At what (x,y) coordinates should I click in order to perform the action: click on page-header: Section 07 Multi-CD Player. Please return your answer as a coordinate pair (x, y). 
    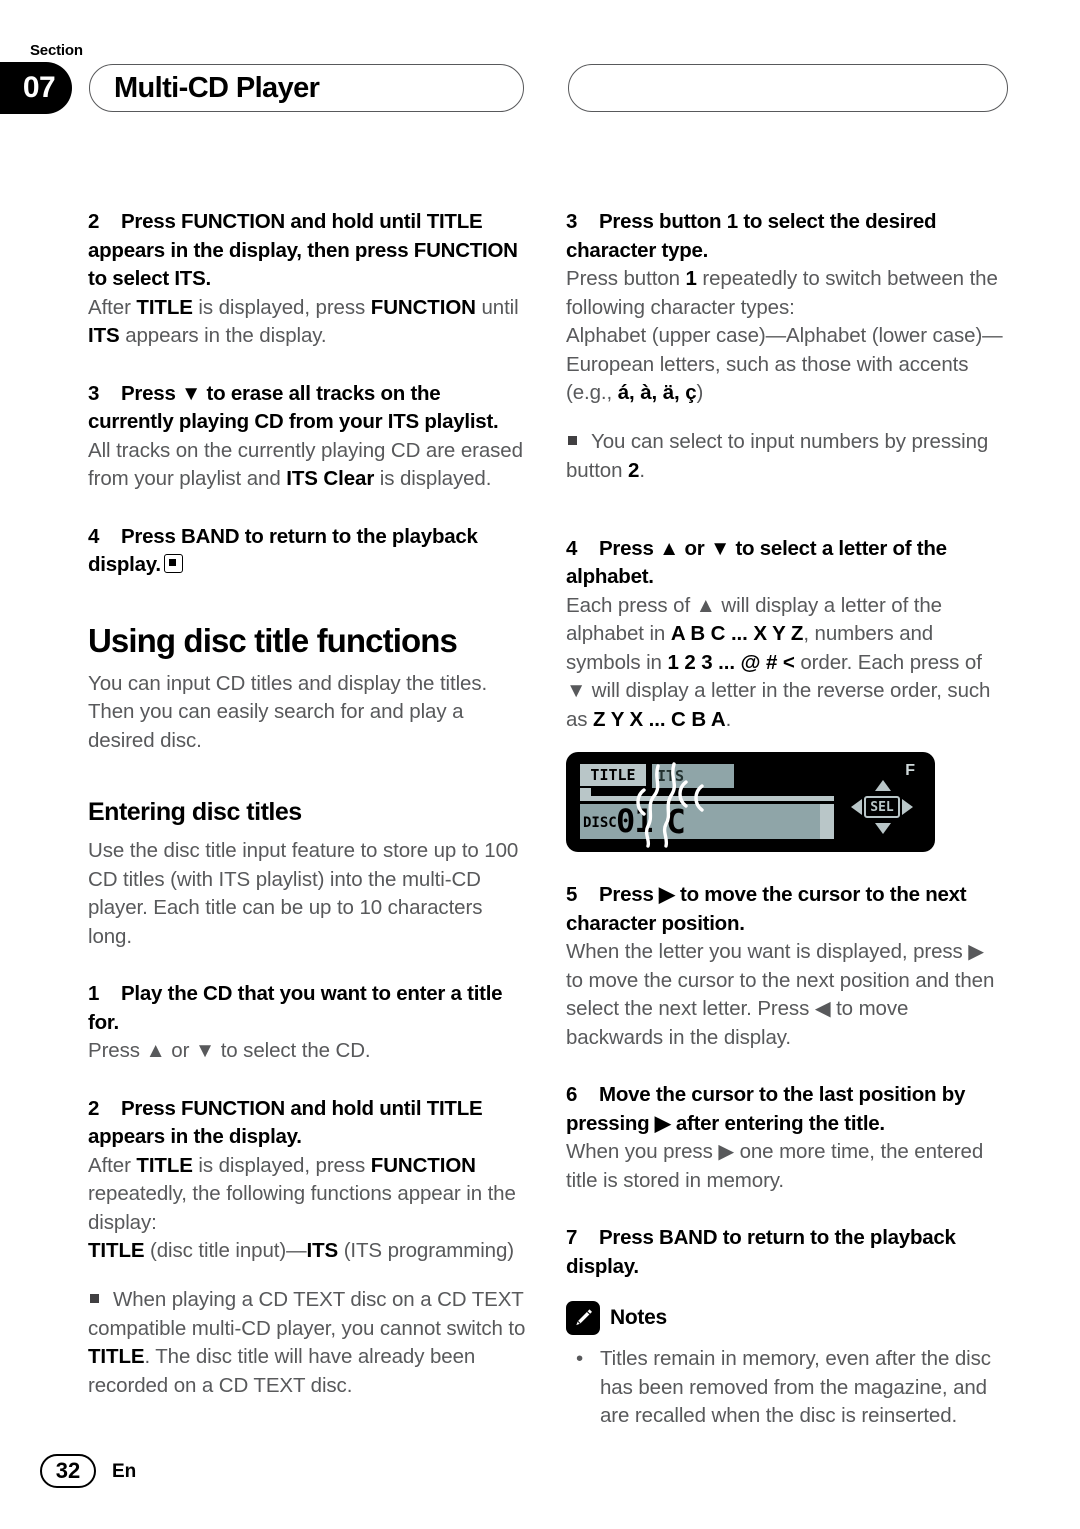
    Looking at the image, I should click on (540, 62).